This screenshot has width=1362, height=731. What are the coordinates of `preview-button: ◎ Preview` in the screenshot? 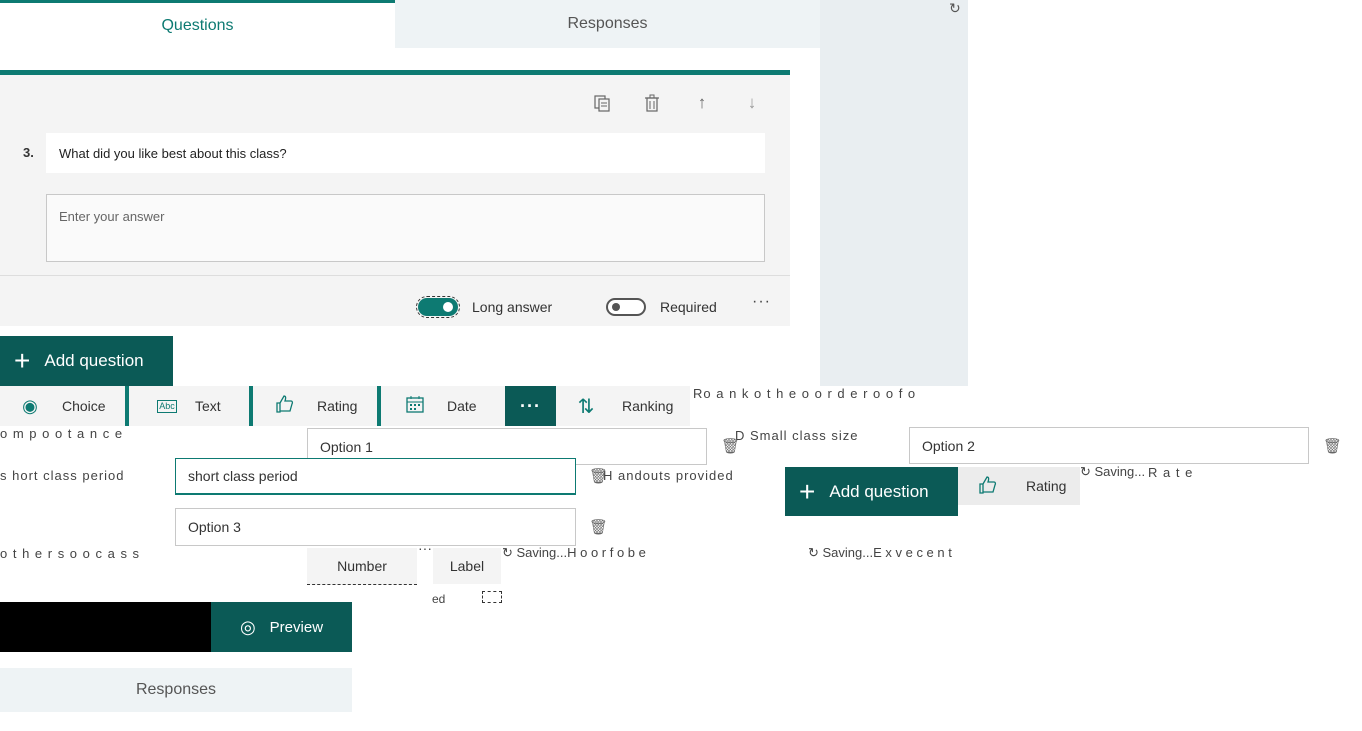 It's located at (281, 627).